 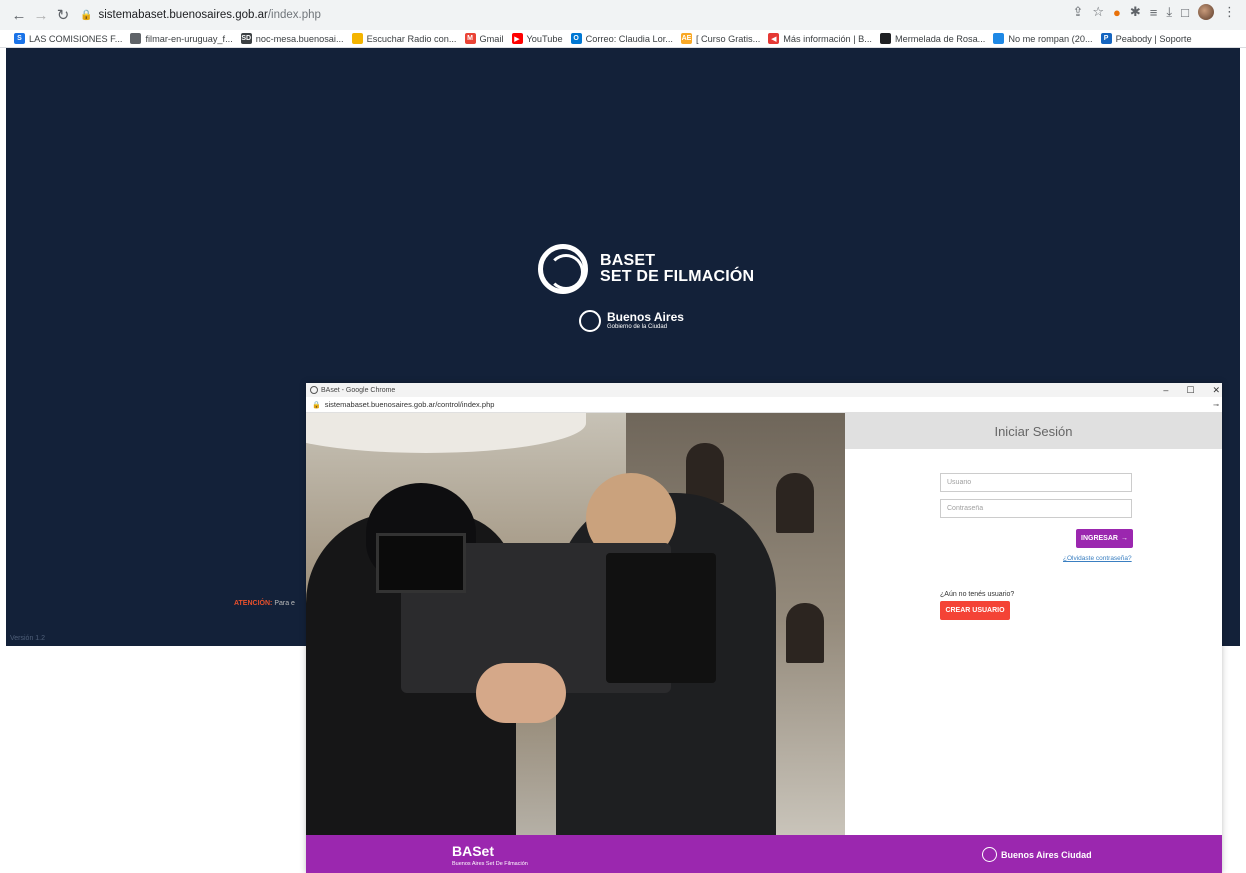 I want to click on puzzle-icon: ✱, so click(x=1135, y=12).